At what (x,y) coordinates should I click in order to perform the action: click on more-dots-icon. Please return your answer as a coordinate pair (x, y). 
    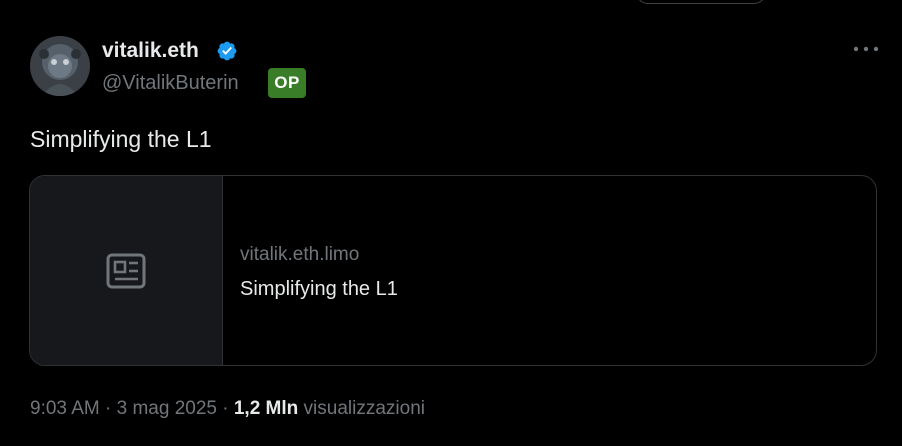
    Looking at the image, I should click on (866, 49).